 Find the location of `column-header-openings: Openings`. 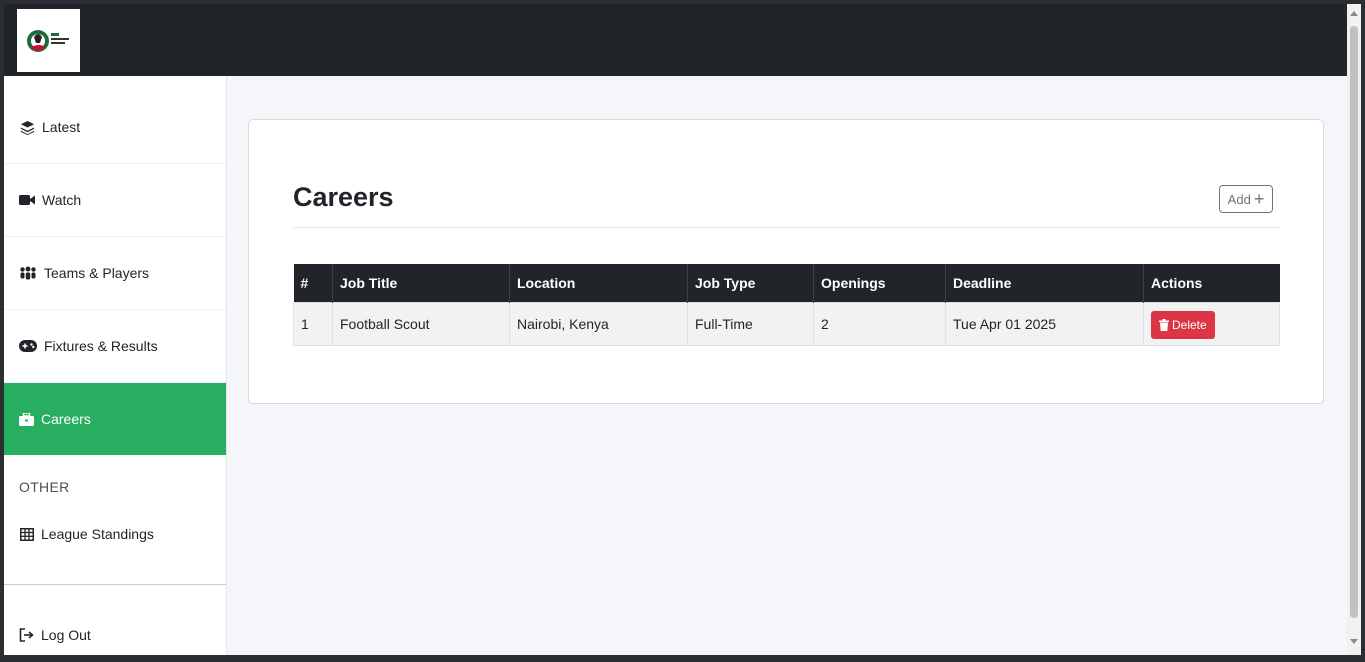

column-header-openings: Openings is located at coordinates (879, 283).